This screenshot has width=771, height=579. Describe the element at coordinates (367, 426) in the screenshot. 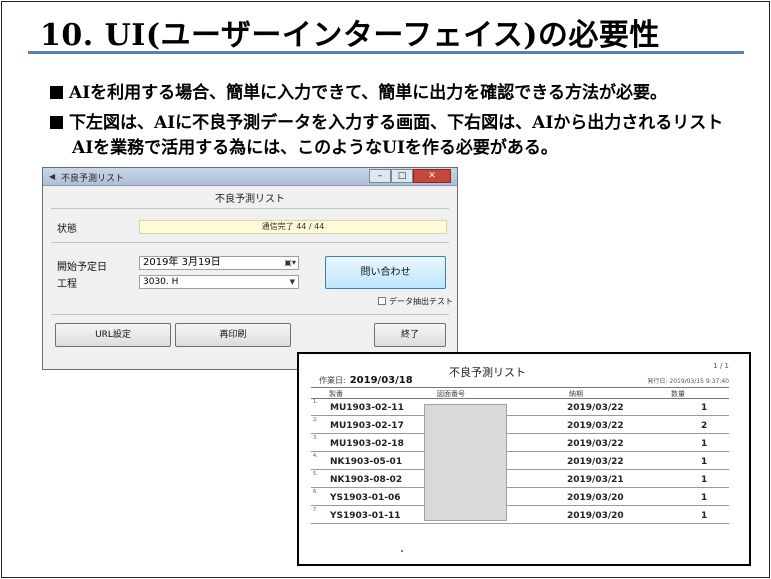

I see `serial-number: MU1903-02-17` at that location.